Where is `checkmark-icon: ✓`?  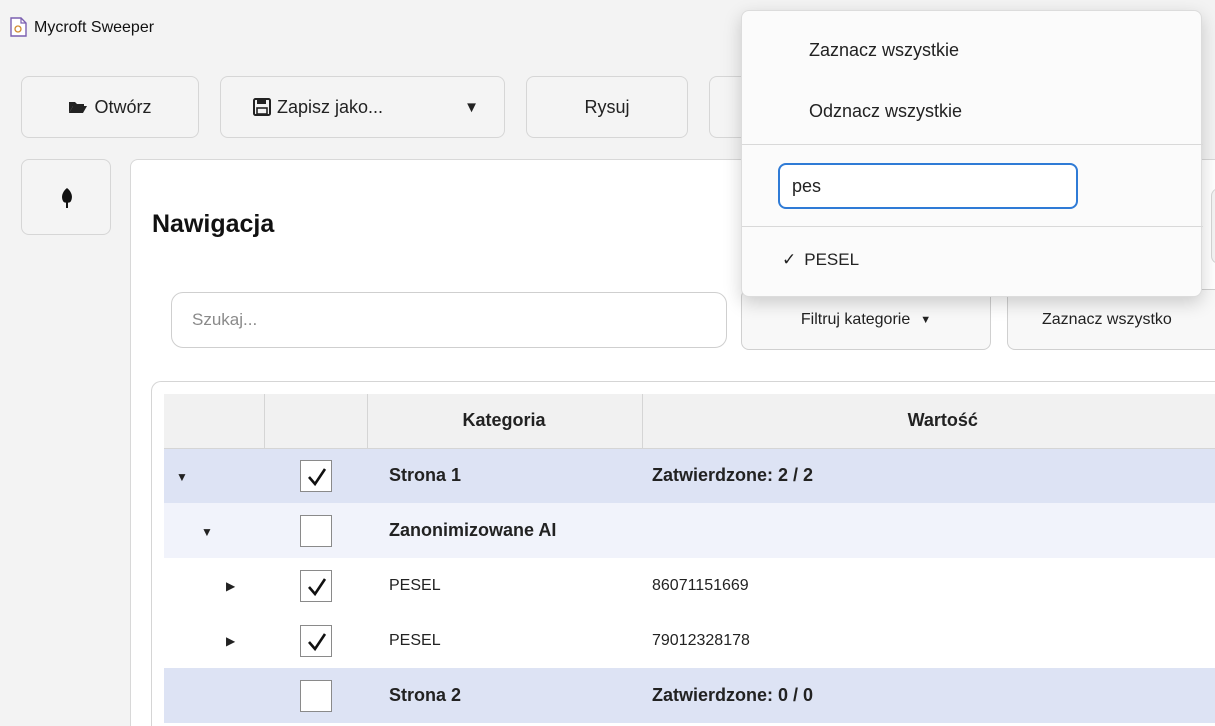 checkmark-icon: ✓ is located at coordinates (789, 259).